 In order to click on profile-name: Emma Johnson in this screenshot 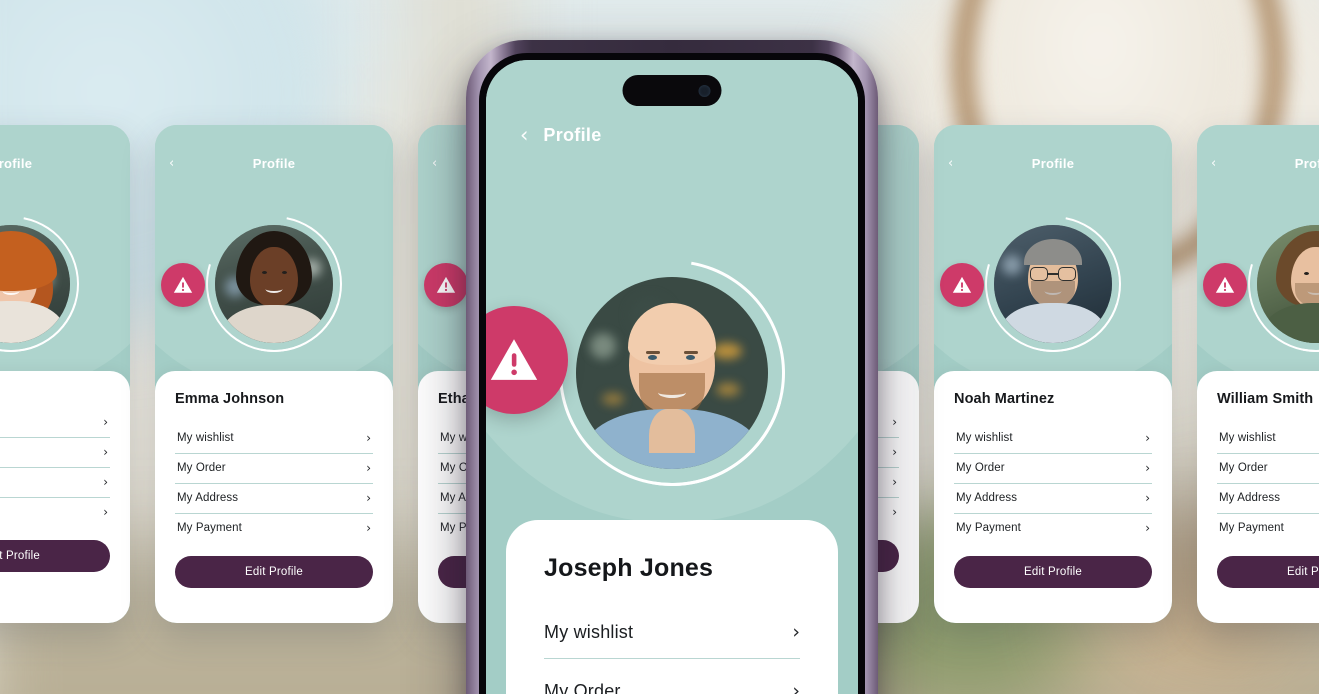, I will do `click(230, 399)`.